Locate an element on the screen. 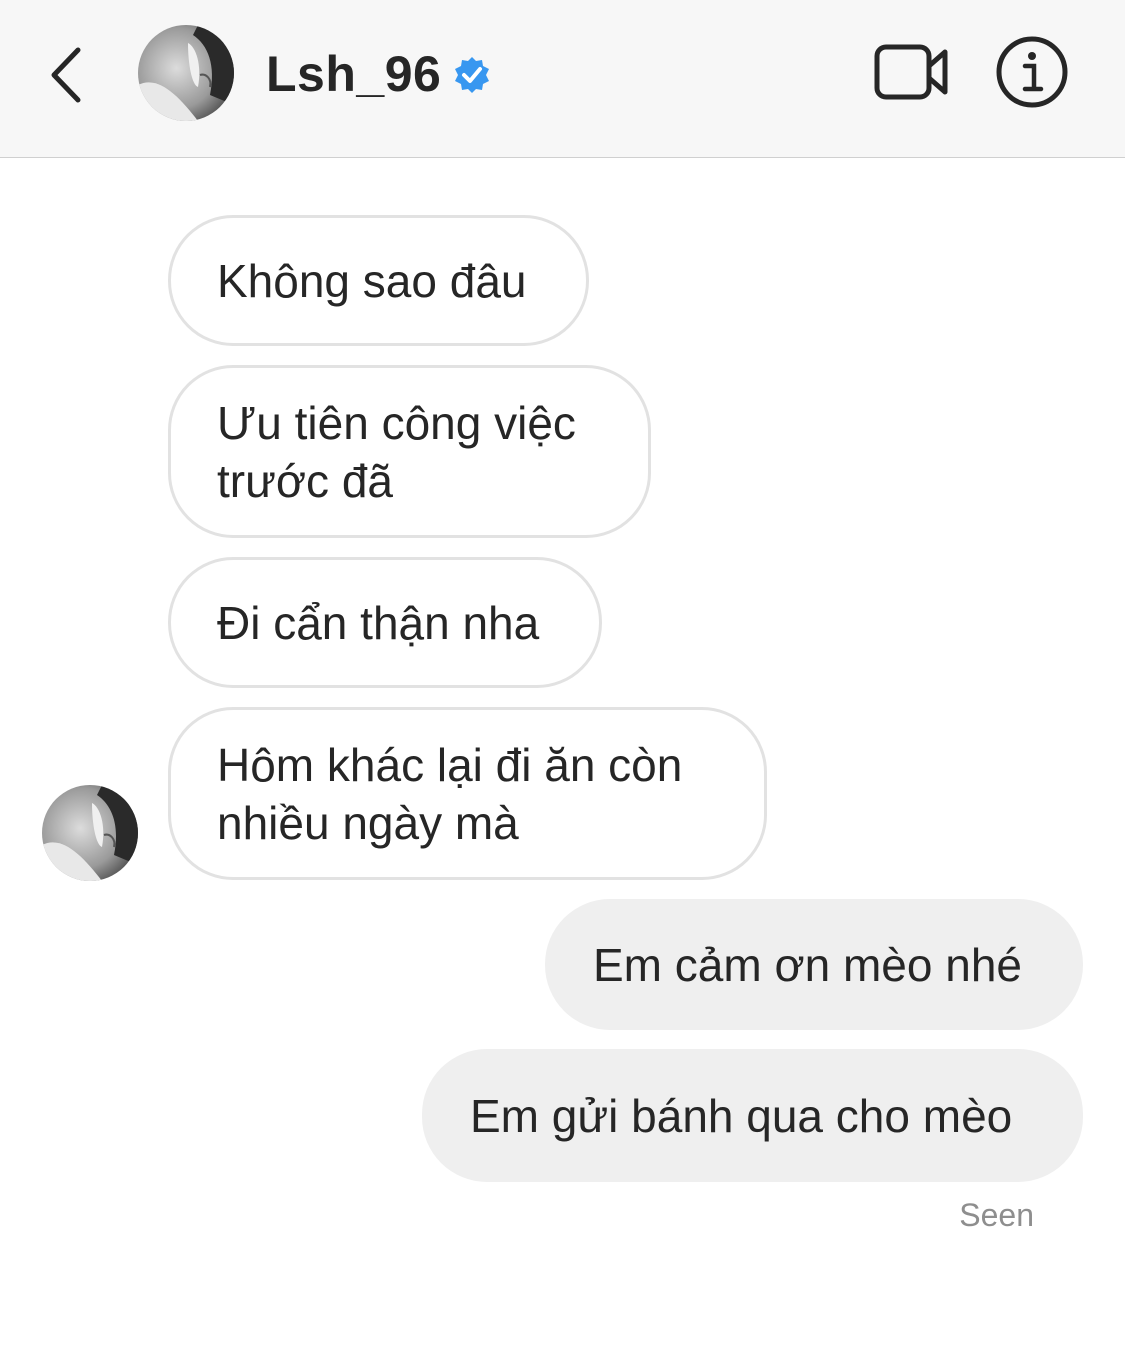 The width and height of the screenshot is (1125, 1345). contact-username: Lsh_96 is located at coordinates (353, 74).